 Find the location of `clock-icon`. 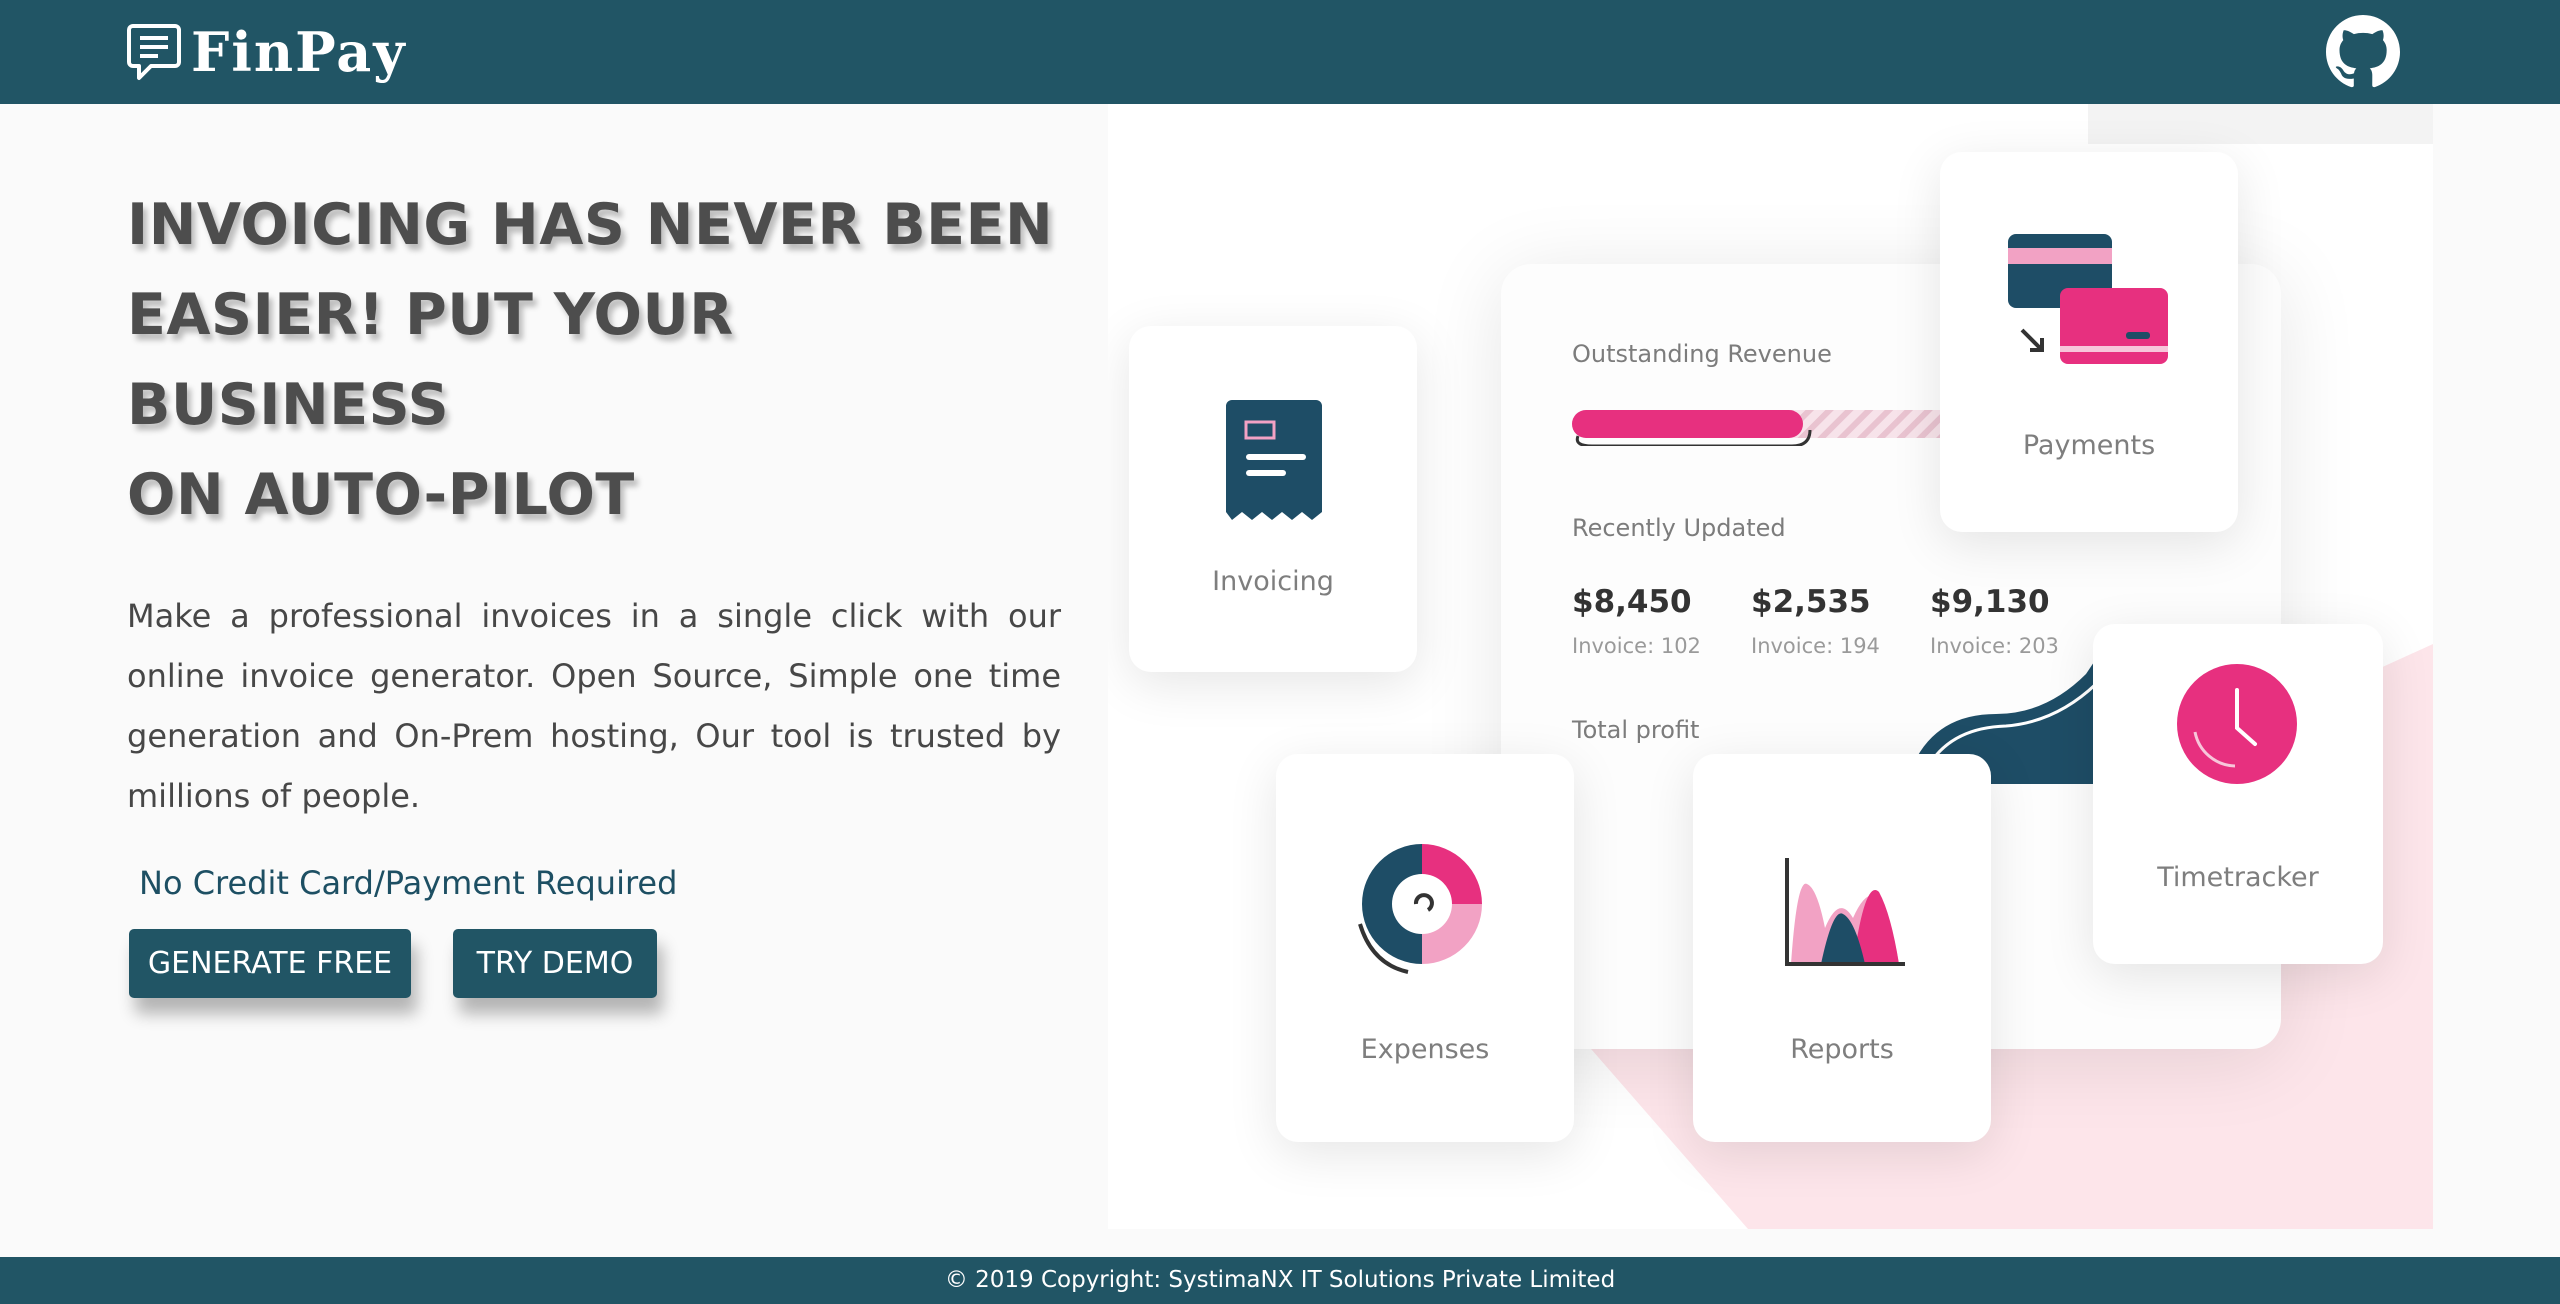

clock-icon is located at coordinates (2237, 724).